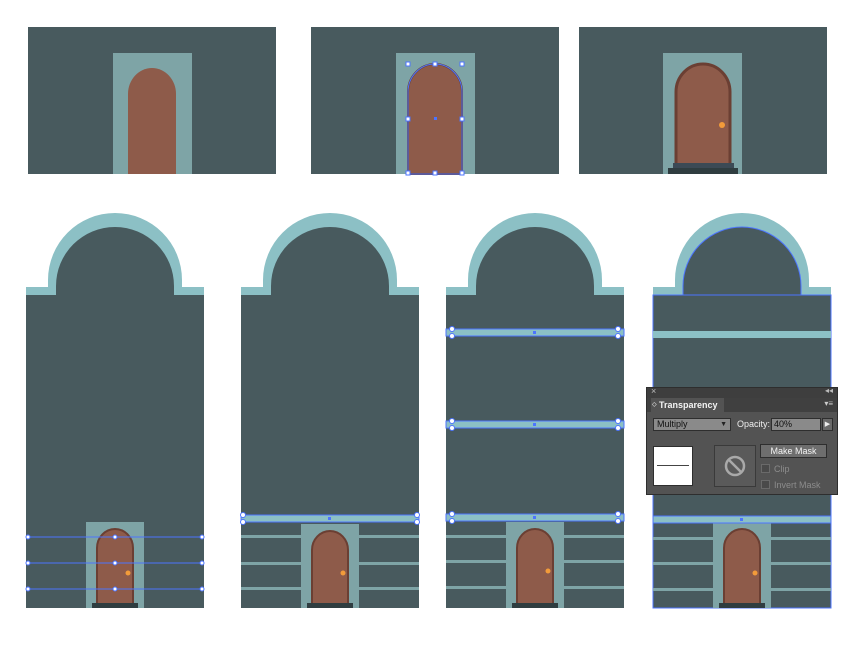 The width and height of the screenshot is (850, 648). What do you see at coordinates (654, 405) in the screenshot?
I see `tab-arrows-icon: ◇` at bounding box center [654, 405].